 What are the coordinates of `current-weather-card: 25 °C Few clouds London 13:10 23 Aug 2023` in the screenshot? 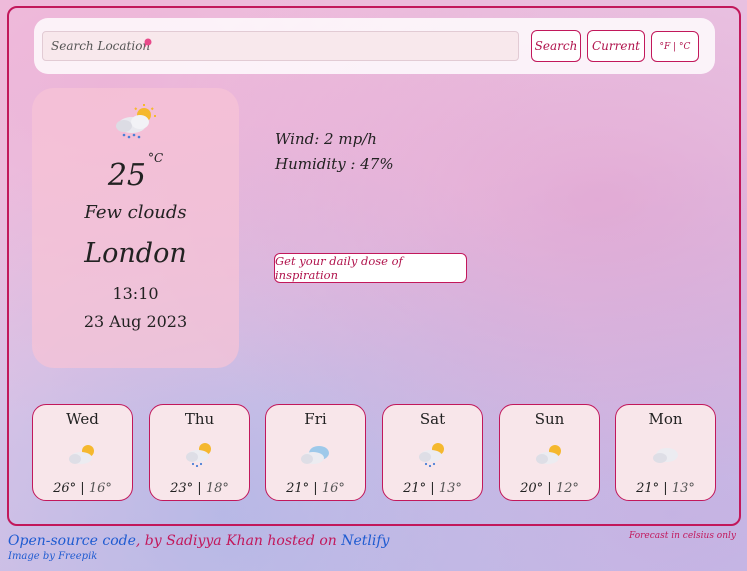 It's located at (135, 228).